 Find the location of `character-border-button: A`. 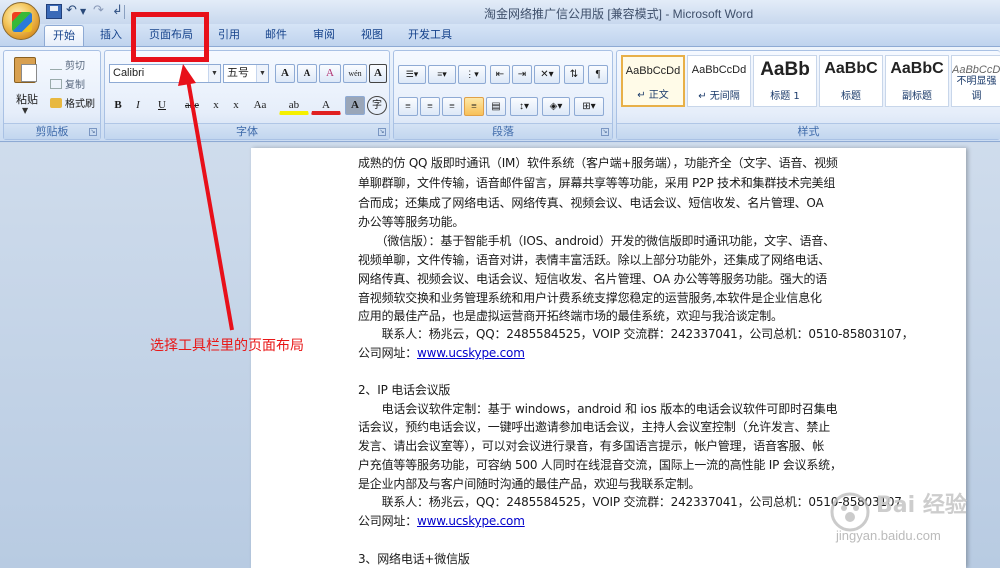

character-border-button: A is located at coordinates (378, 73).